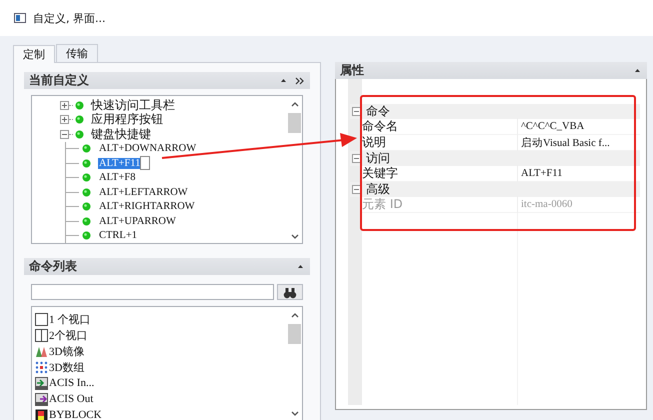 This screenshot has height=420, width=653. Describe the element at coordinates (440, 126) in the screenshot. I see `property-name: 命令名` at that location.